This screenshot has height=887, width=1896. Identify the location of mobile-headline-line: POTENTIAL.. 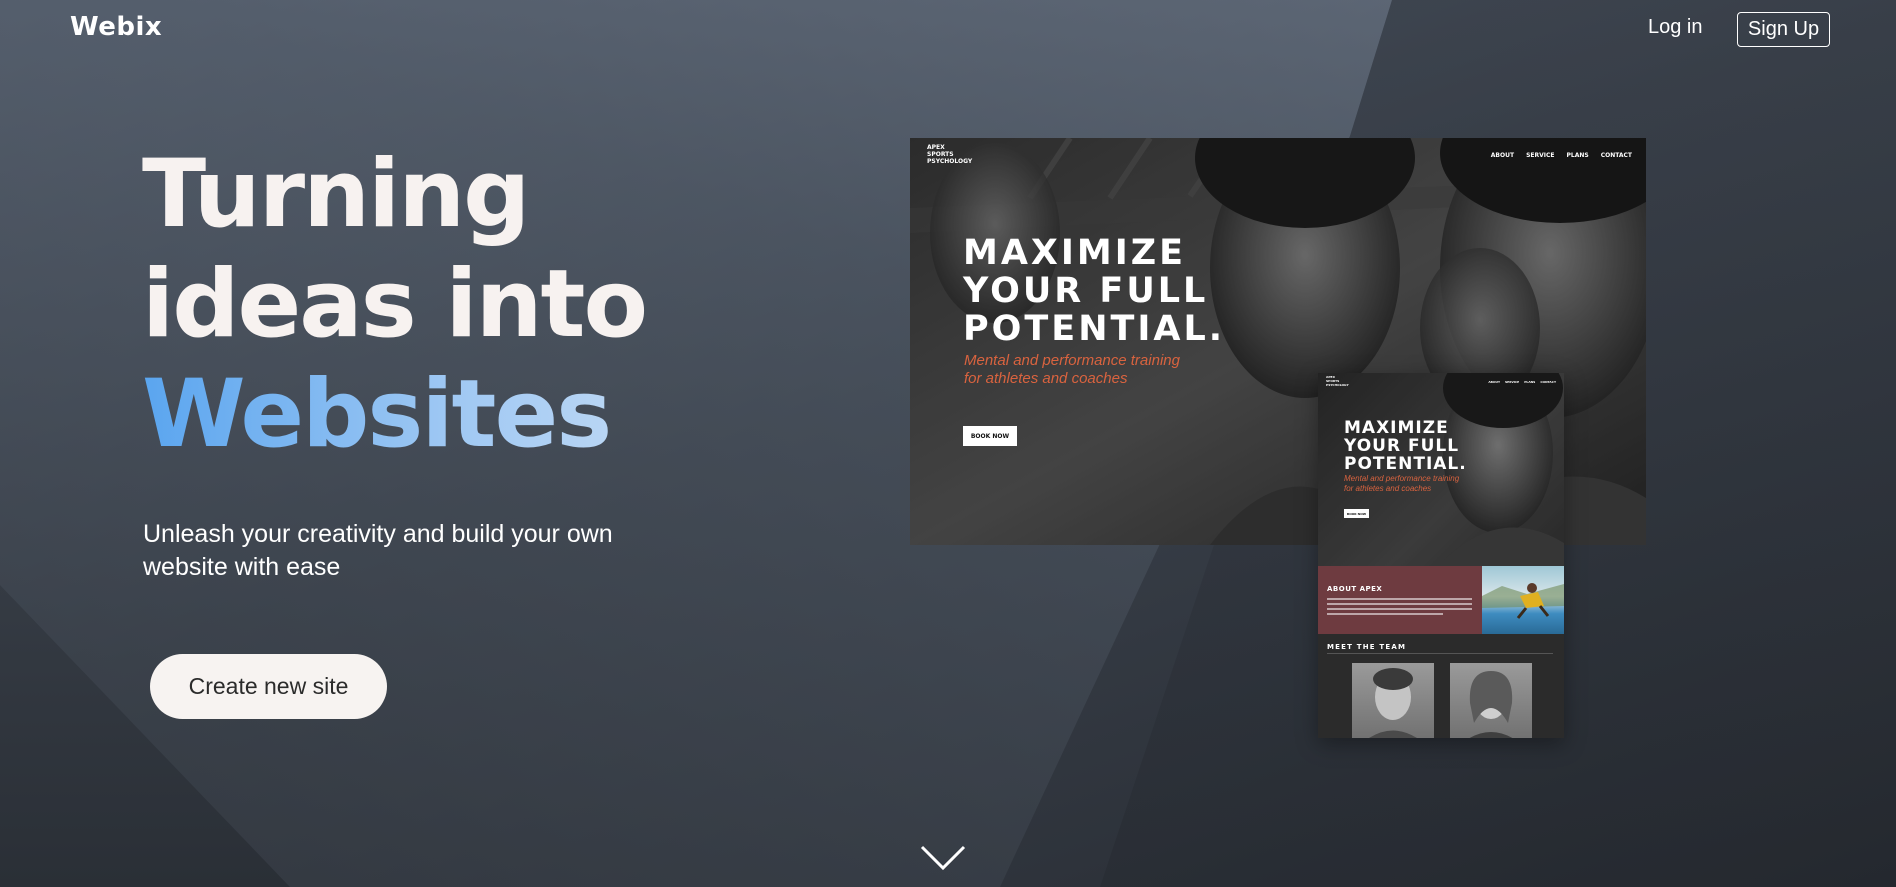
(1405, 464).